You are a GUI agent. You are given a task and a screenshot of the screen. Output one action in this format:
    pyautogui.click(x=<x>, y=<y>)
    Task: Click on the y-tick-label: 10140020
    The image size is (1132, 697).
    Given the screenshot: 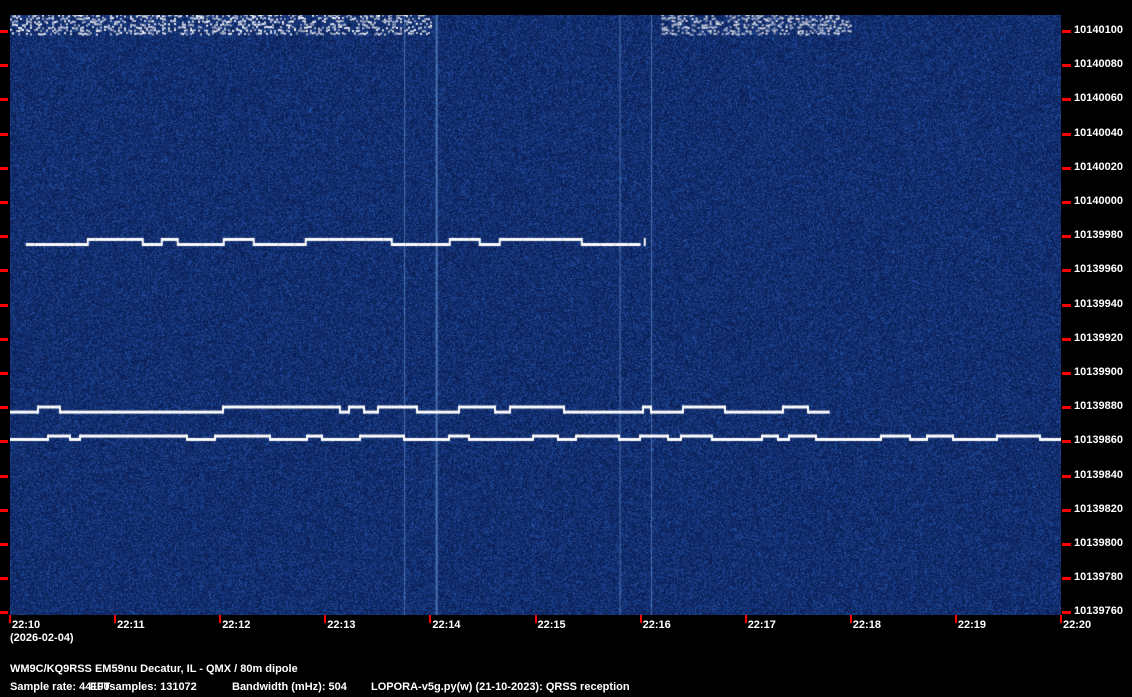 What is the action you would take?
    pyautogui.click(x=1098, y=166)
    